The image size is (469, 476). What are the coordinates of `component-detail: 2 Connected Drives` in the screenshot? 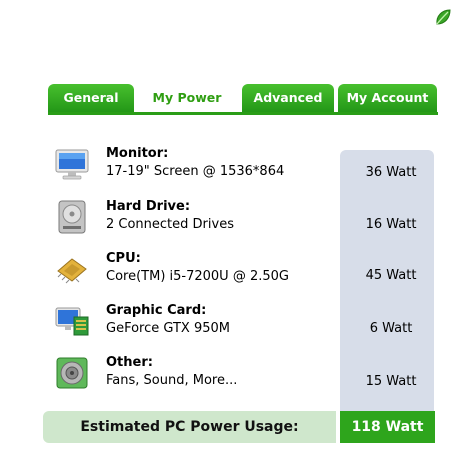 It's located at (170, 224).